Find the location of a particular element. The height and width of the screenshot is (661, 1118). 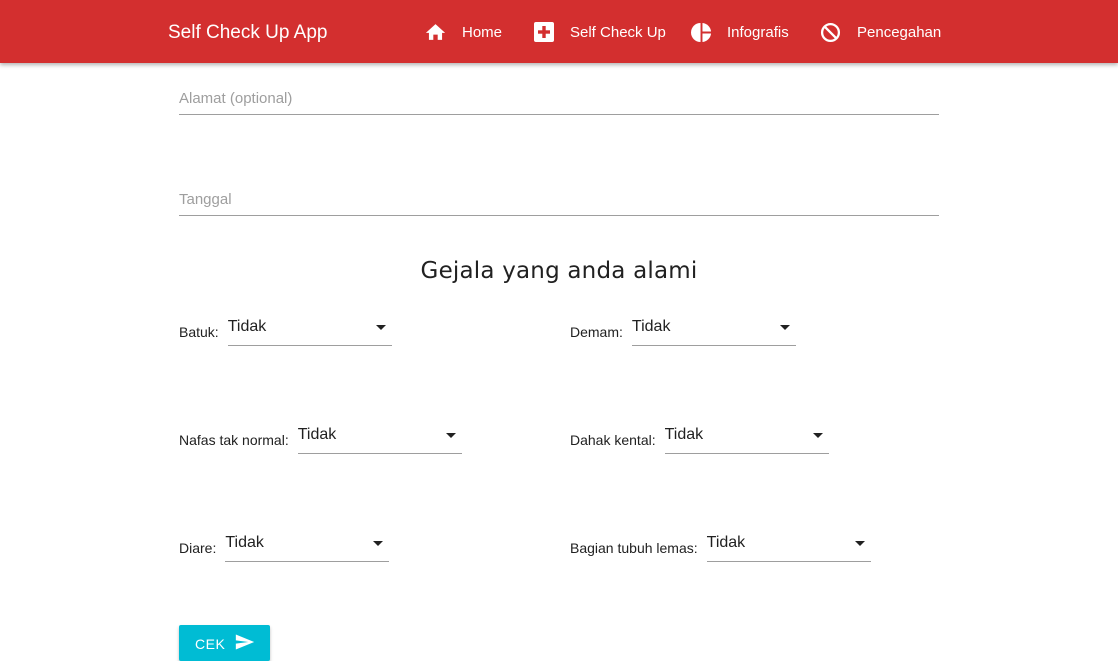

symptom-demam: Demam: Tidak is located at coordinates (683, 326).